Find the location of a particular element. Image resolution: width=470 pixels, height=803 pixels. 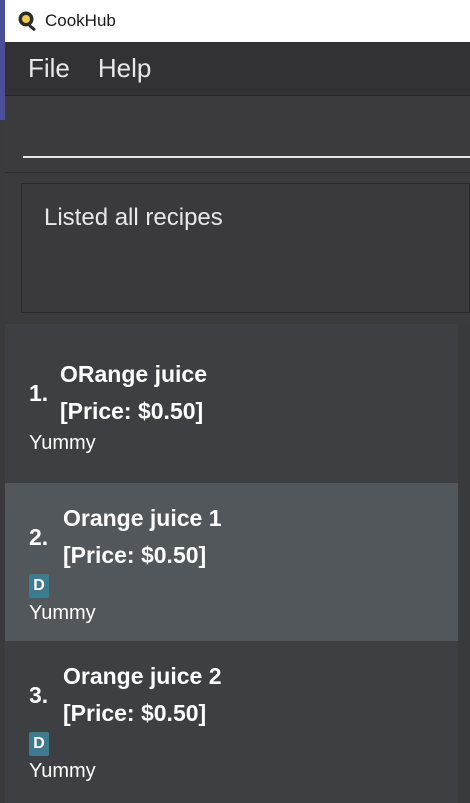

recipe-list-scrollbar is located at coordinates (464, 563).